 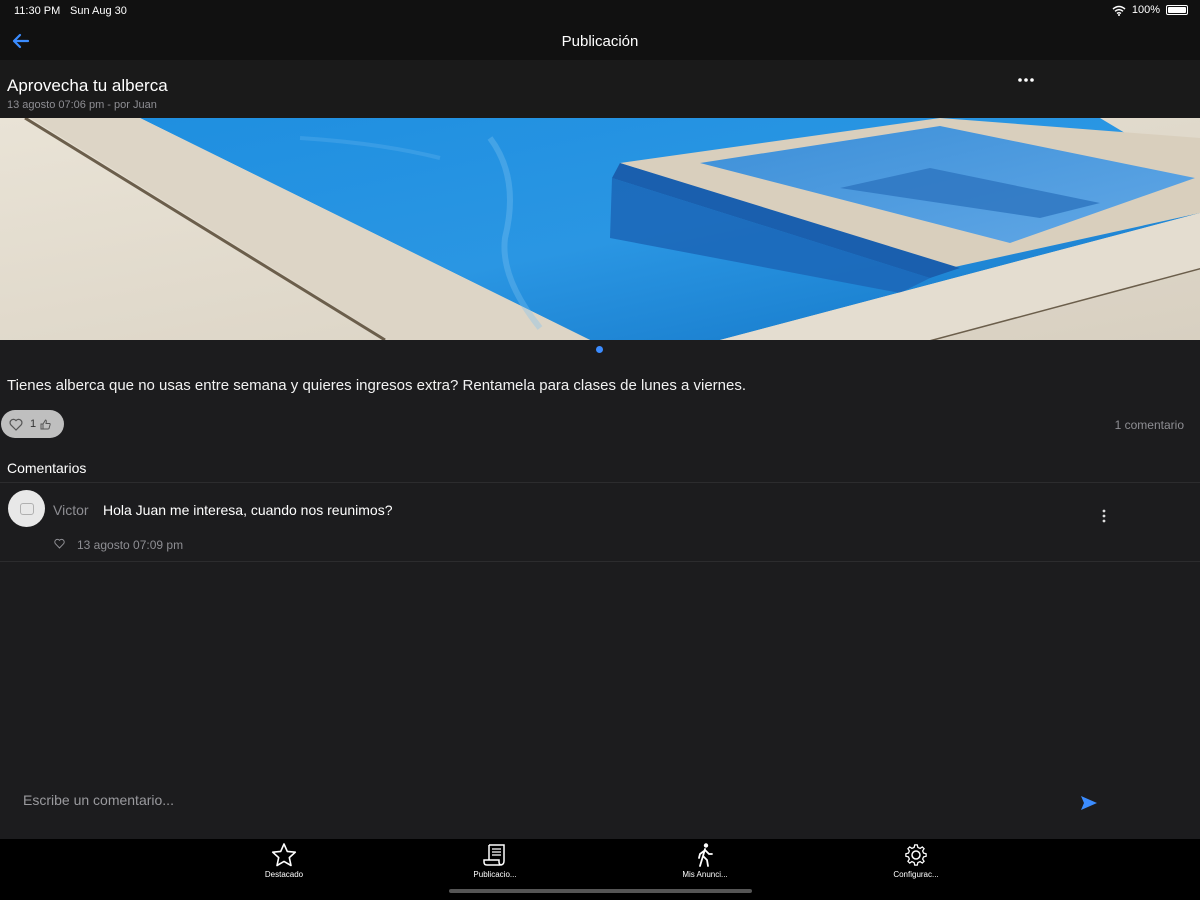 I want to click on like-count: 1, so click(x=33, y=424).